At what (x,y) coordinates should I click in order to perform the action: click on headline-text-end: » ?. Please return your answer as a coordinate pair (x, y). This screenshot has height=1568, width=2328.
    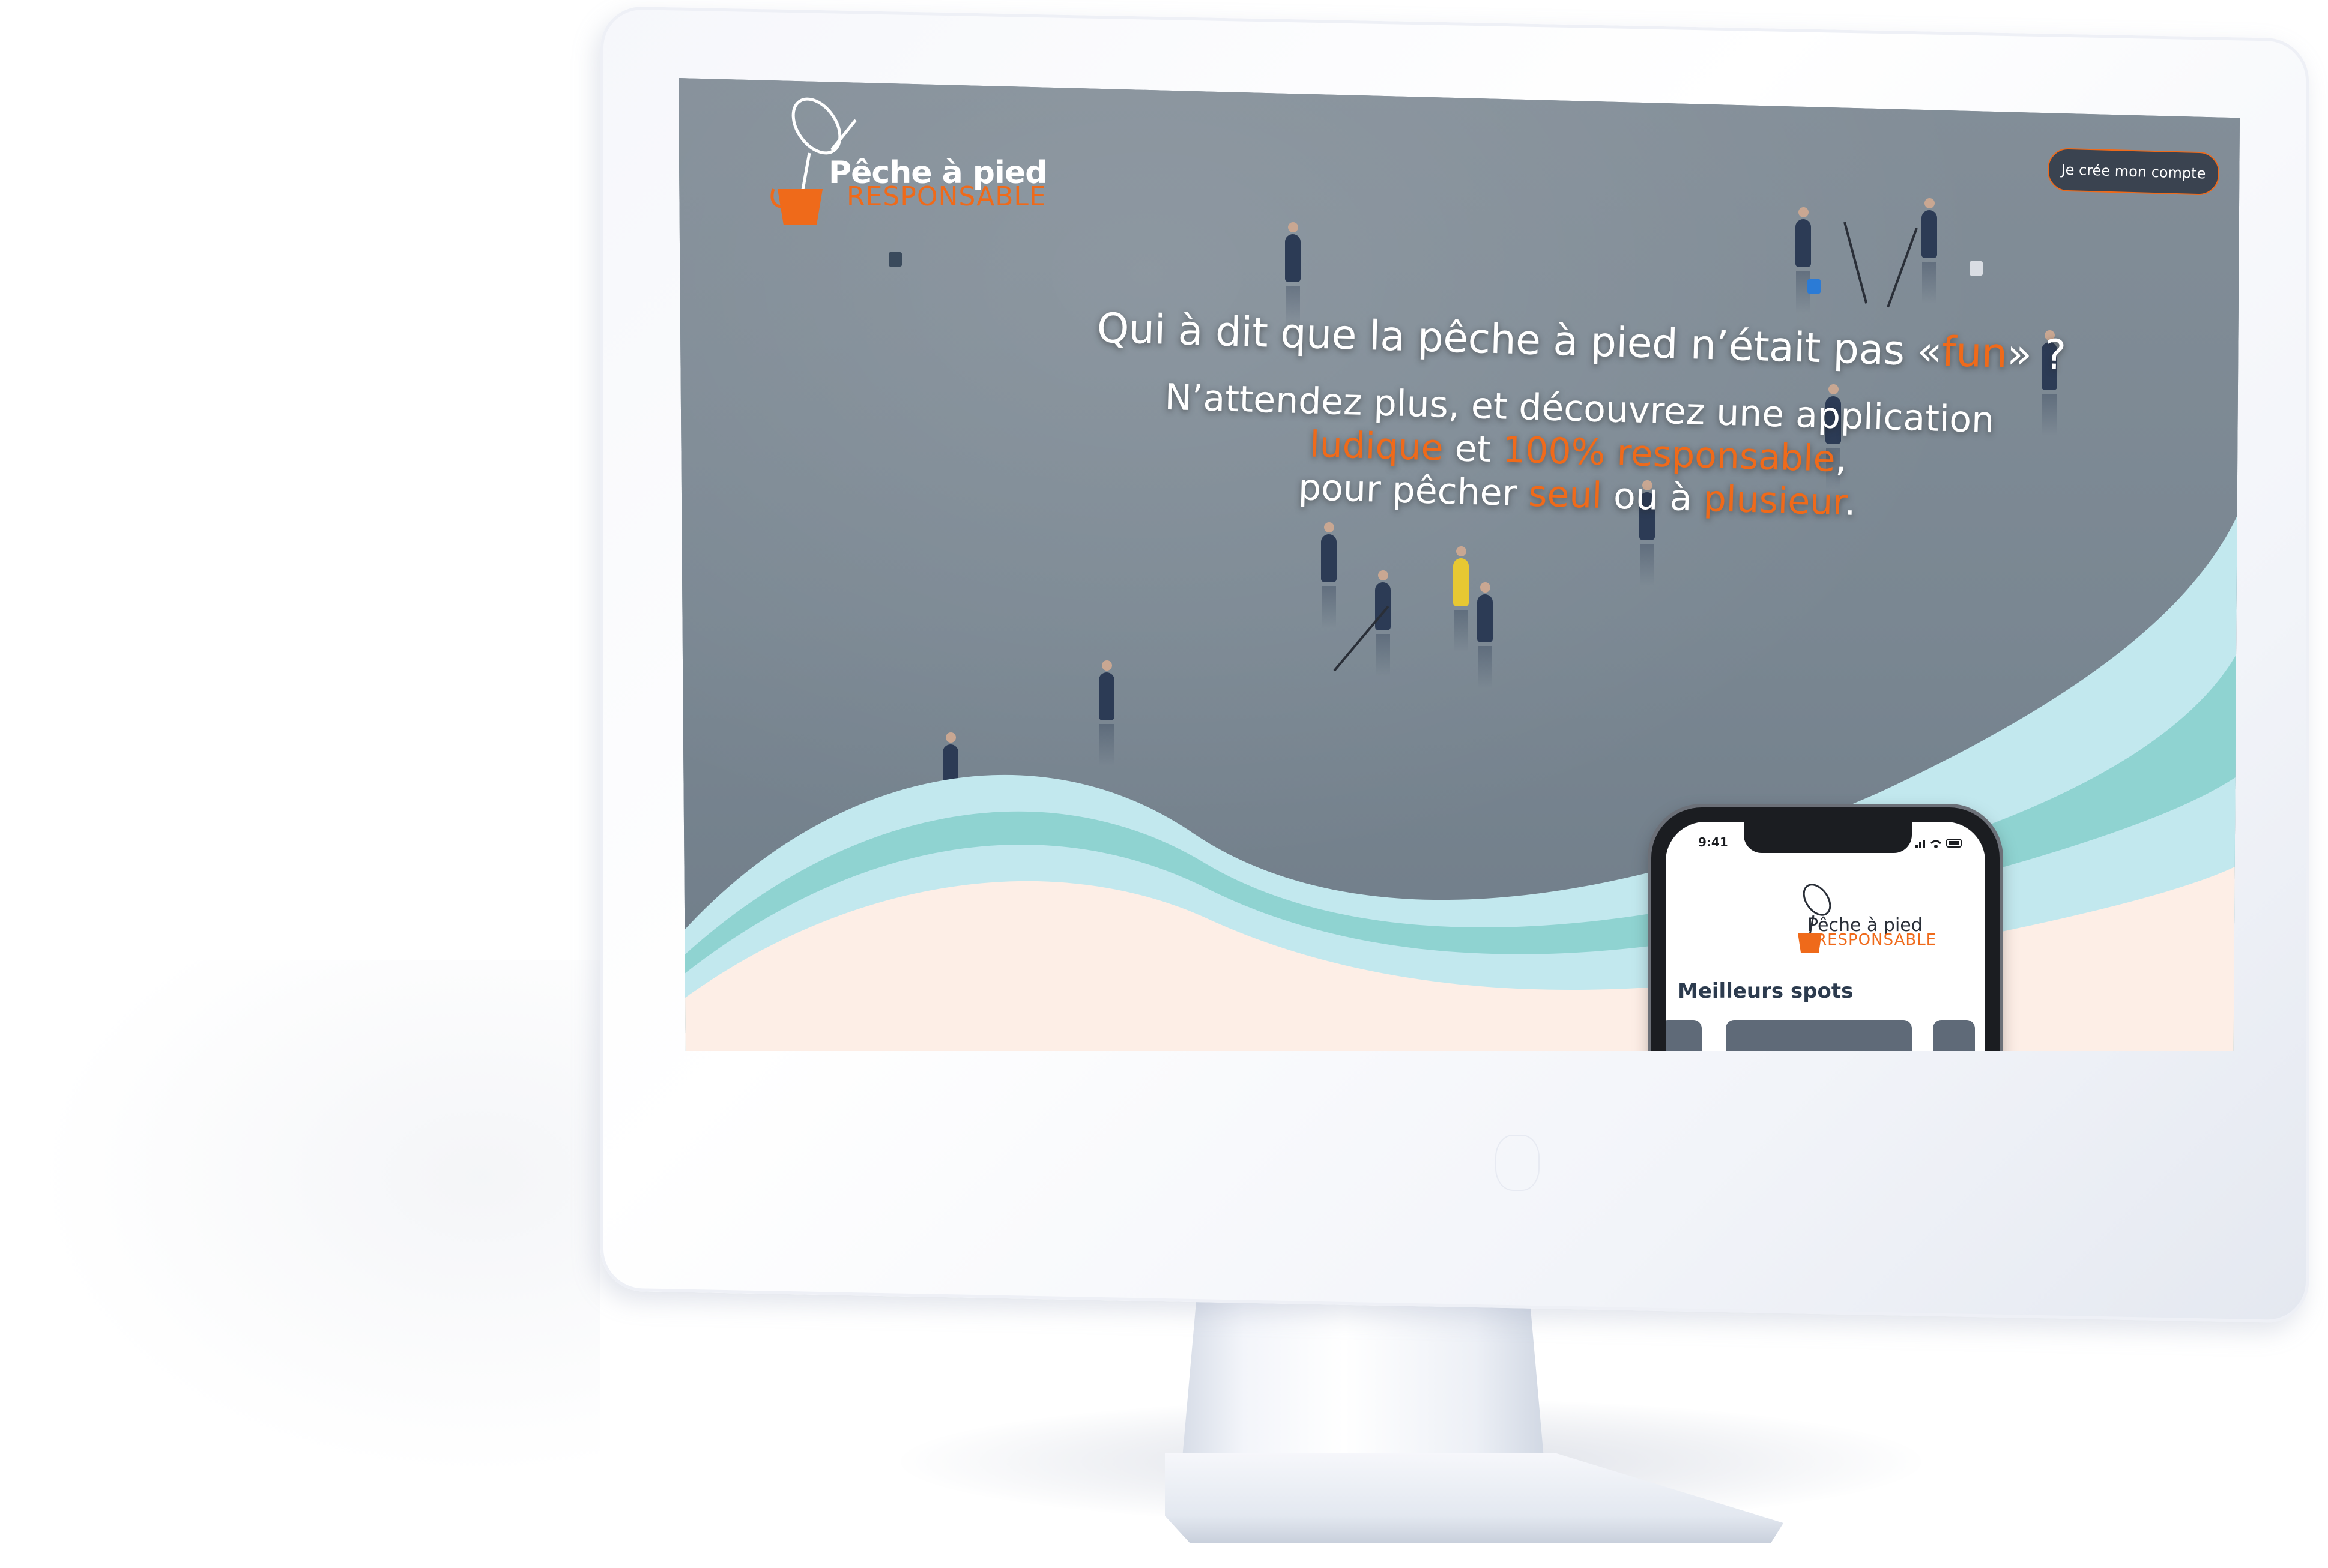
    Looking at the image, I should click on (2037, 354).